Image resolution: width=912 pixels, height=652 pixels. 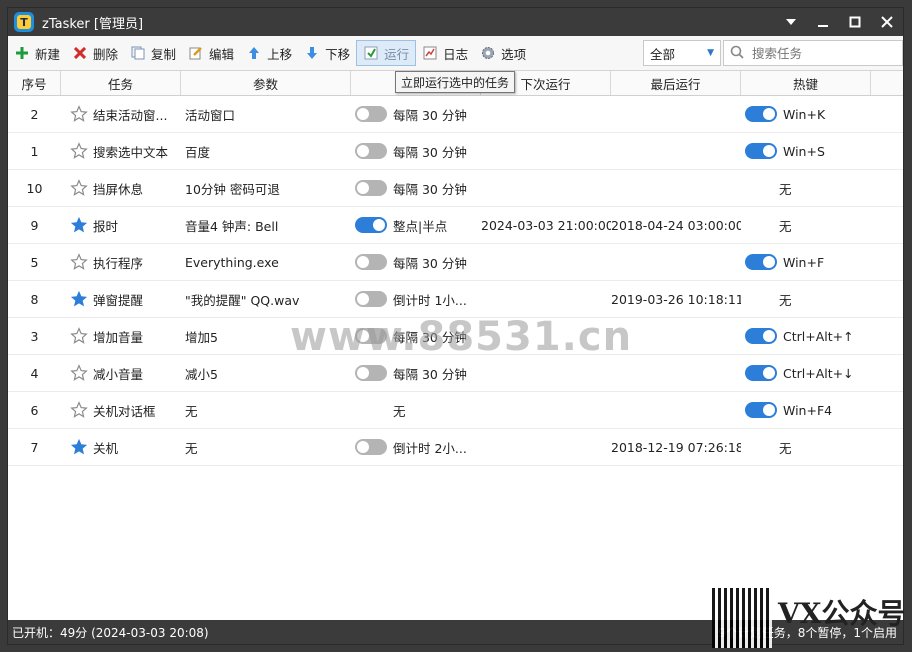 What do you see at coordinates (806, 83) in the screenshot?
I see `col-hotkey: 热键` at bounding box center [806, 83].